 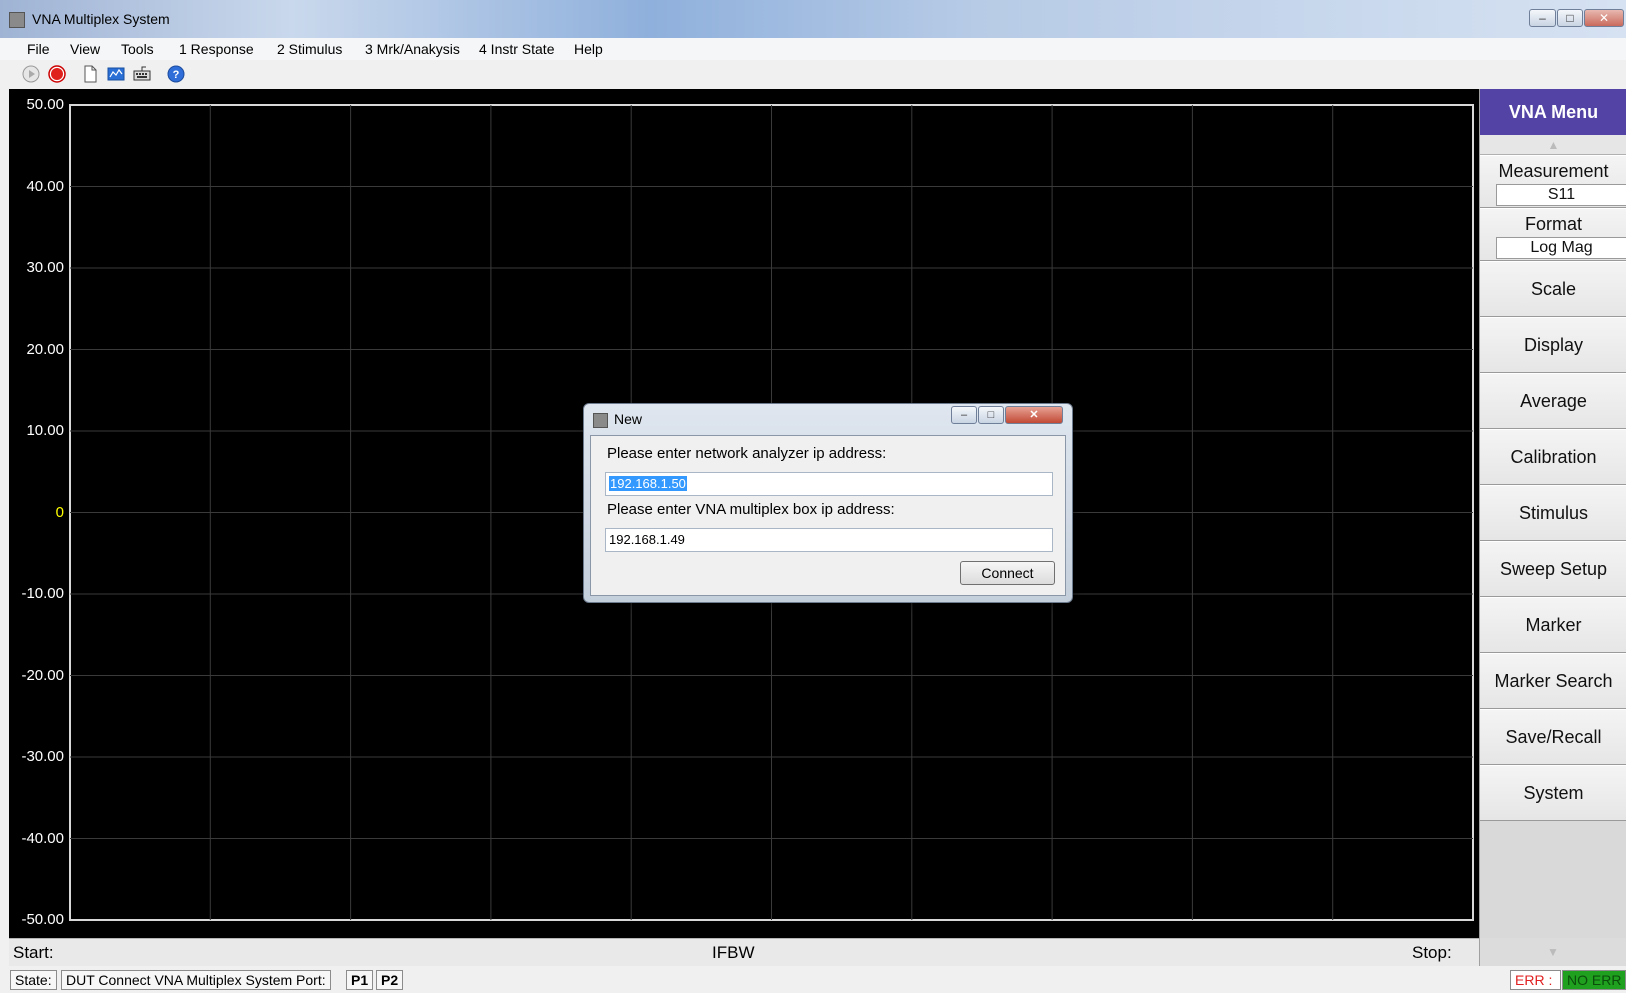 I want to click on measurement-button: Measurement S11, so click(x=1553, y=181).